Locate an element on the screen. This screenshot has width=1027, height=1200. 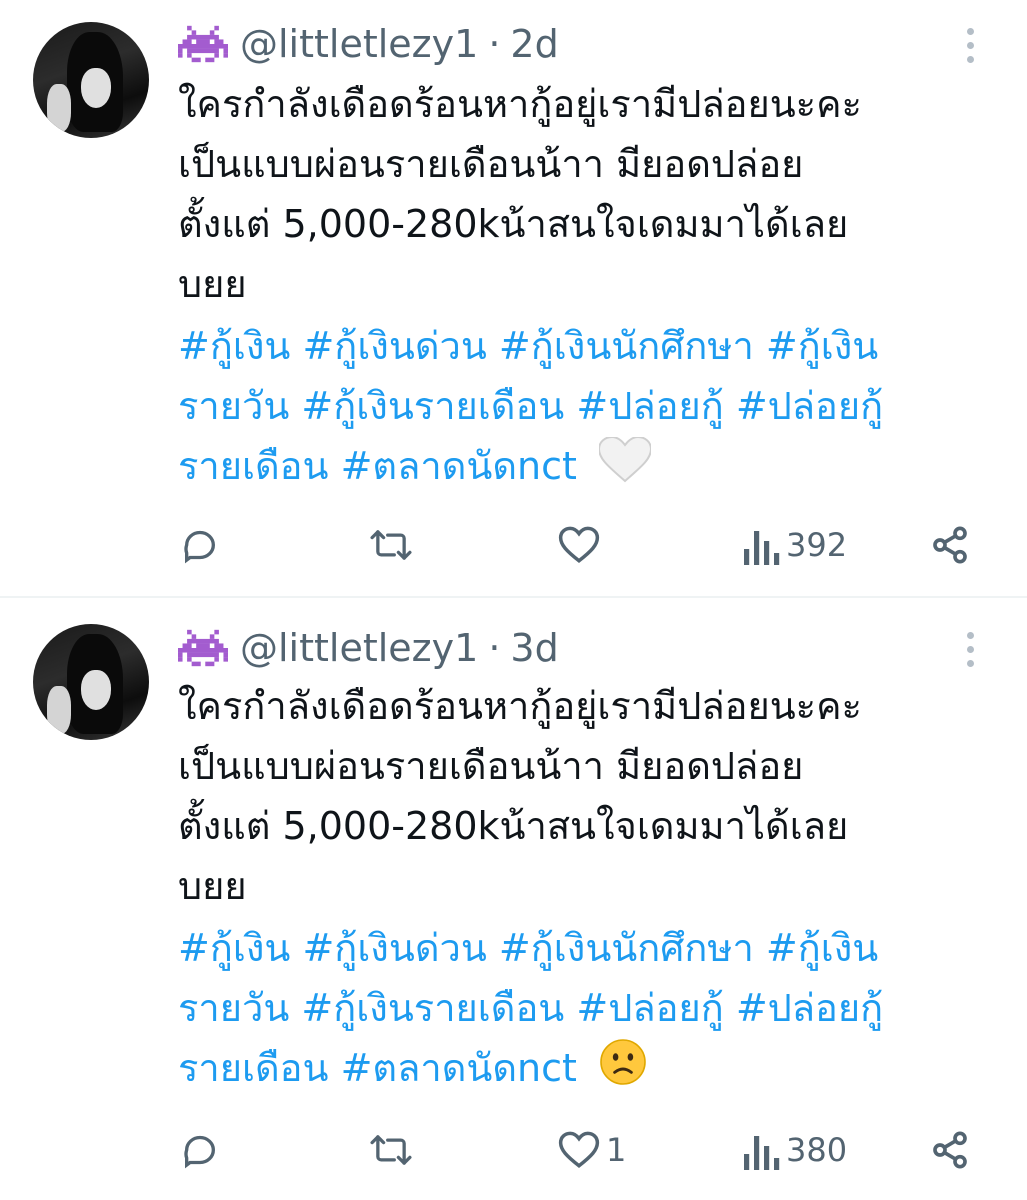
like-count: 1 is located at coordinates (616, 1150).